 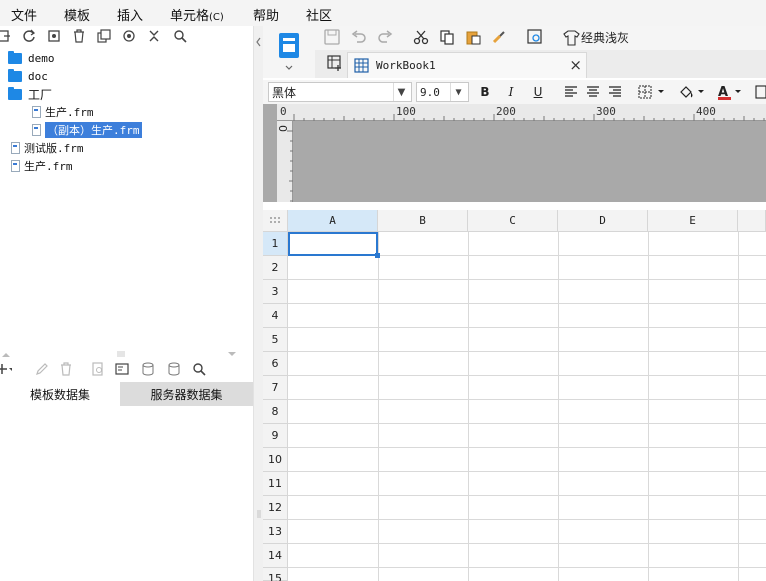 I want to click on dataset-toolbar, so click(x=126, y=370).